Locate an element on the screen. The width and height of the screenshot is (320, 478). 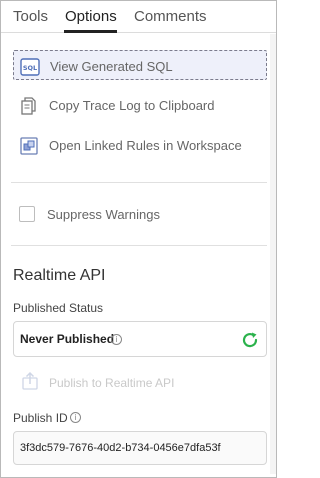
open-linked-rules-button: Open Linked Rules in Workspace is located at coordinates (140, 145).